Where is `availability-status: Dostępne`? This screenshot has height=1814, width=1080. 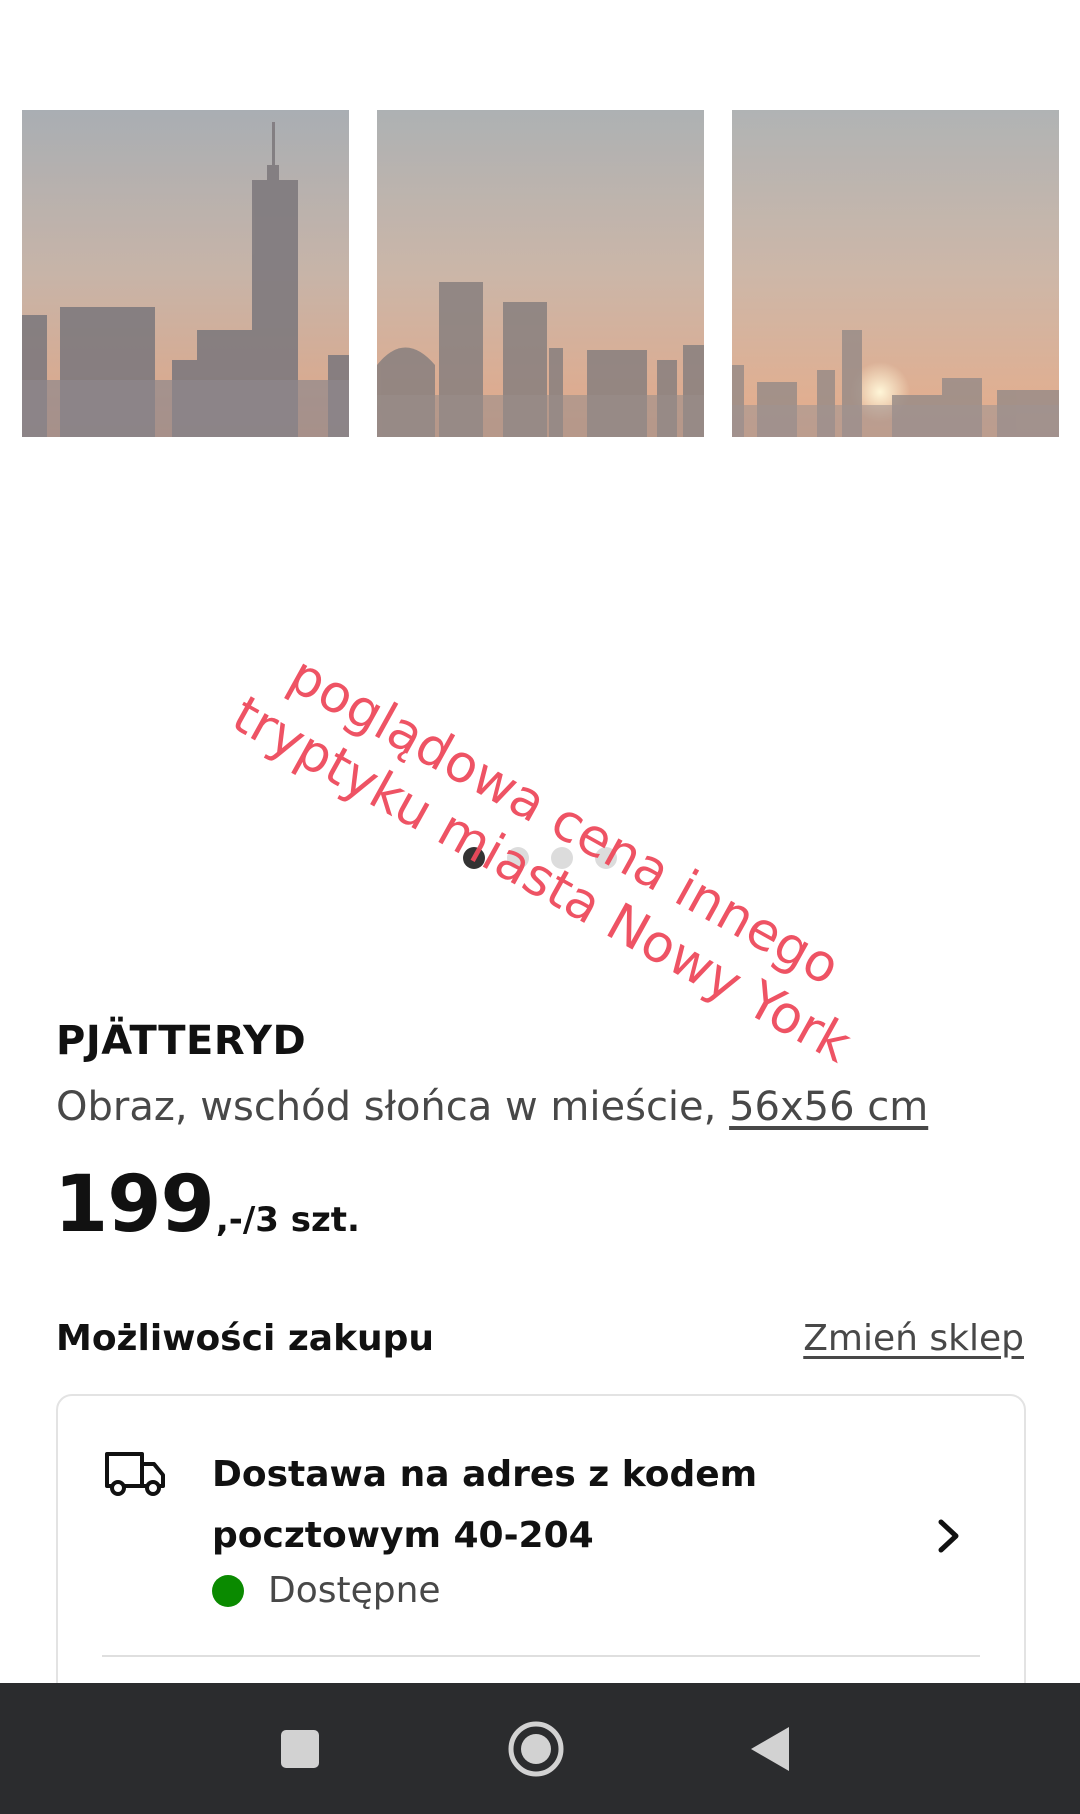
availability-status: Dostępne is located at coordinates (326, 1590).